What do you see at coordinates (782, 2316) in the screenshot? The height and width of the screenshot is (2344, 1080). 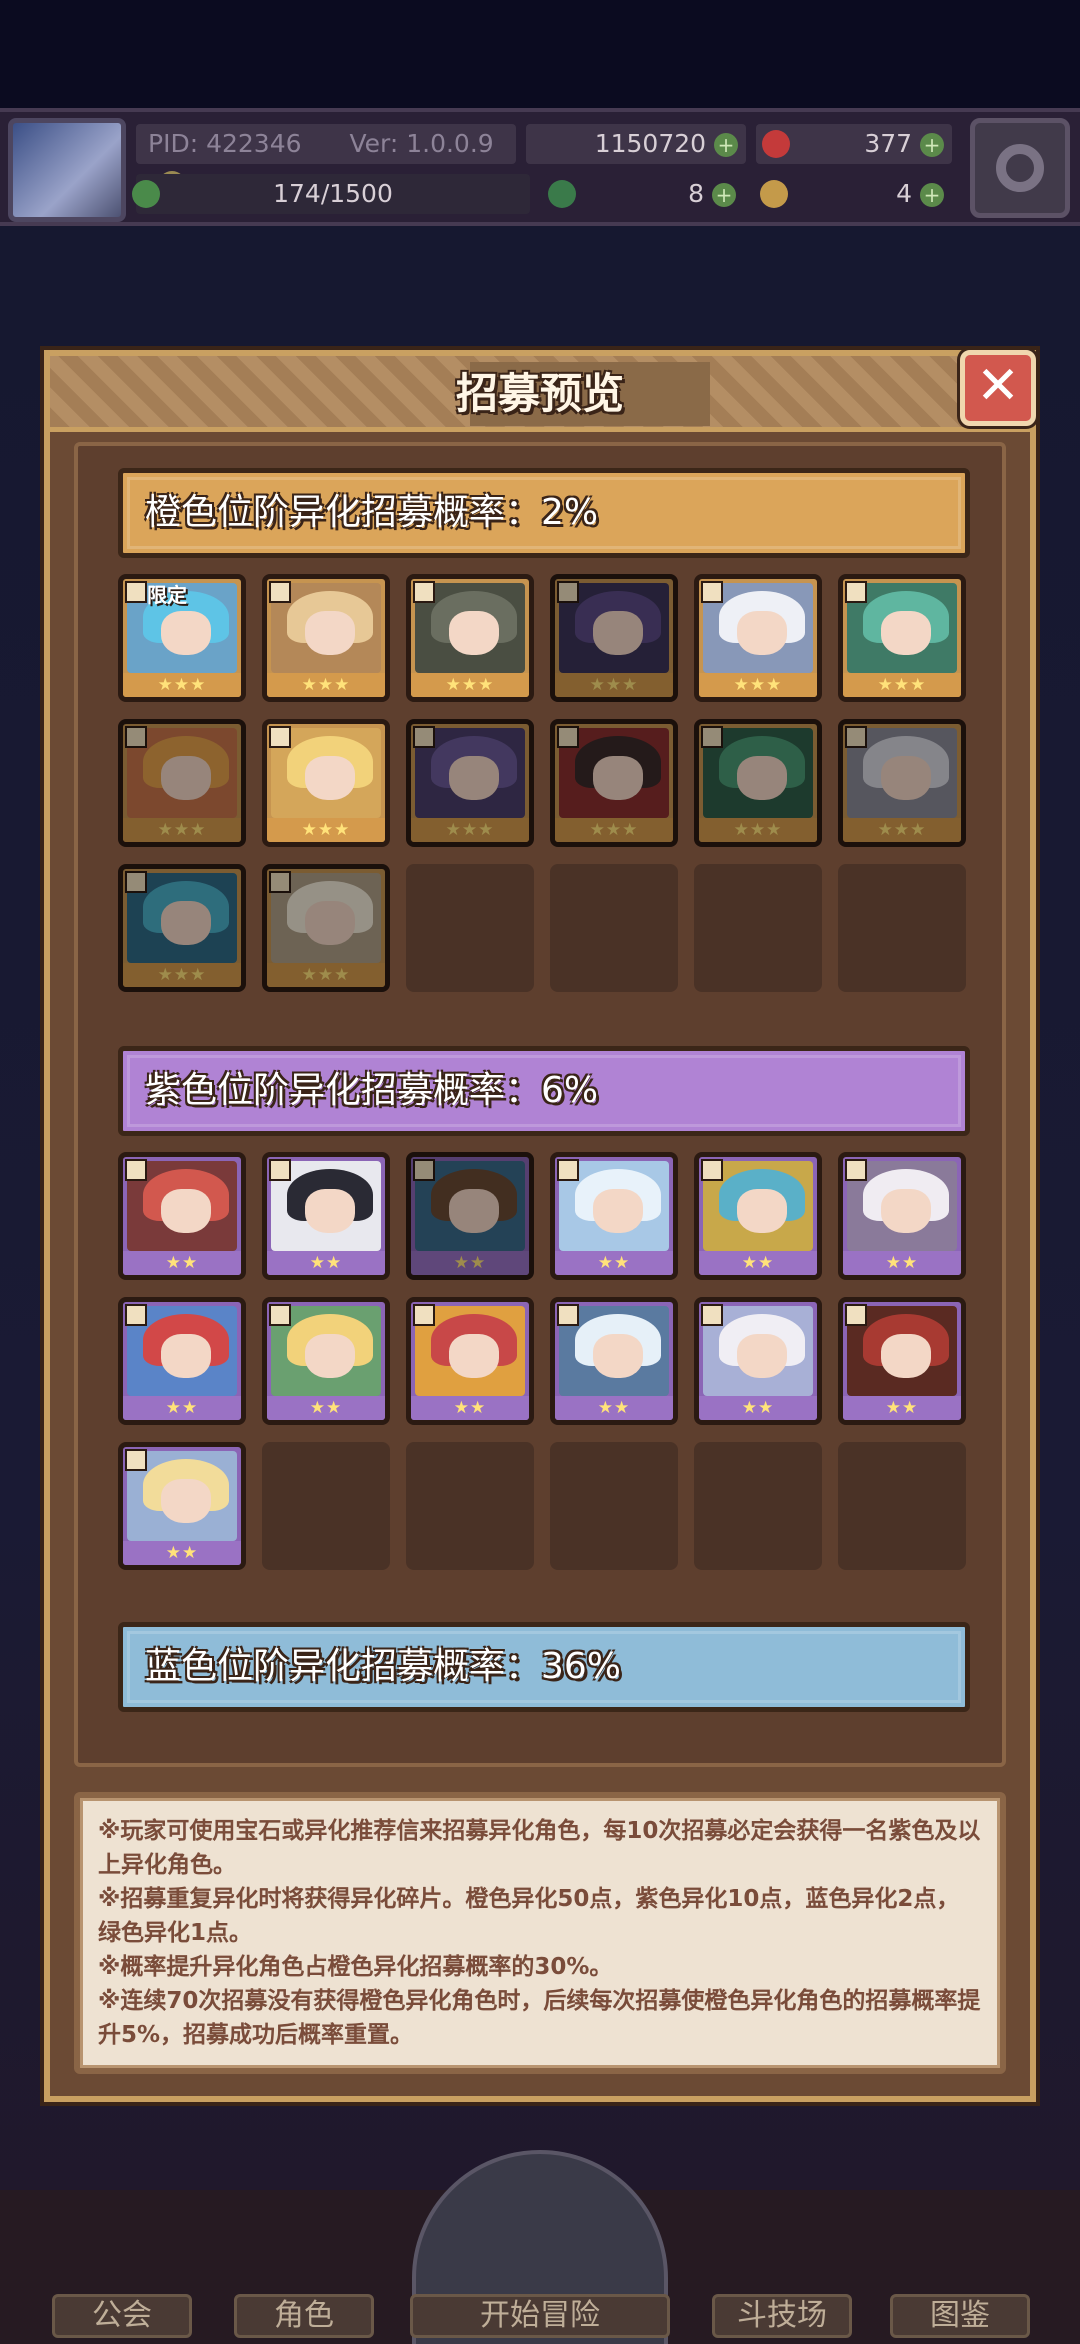 I see `nav-arena: 斗技场` at bounding box center [782, 2316].